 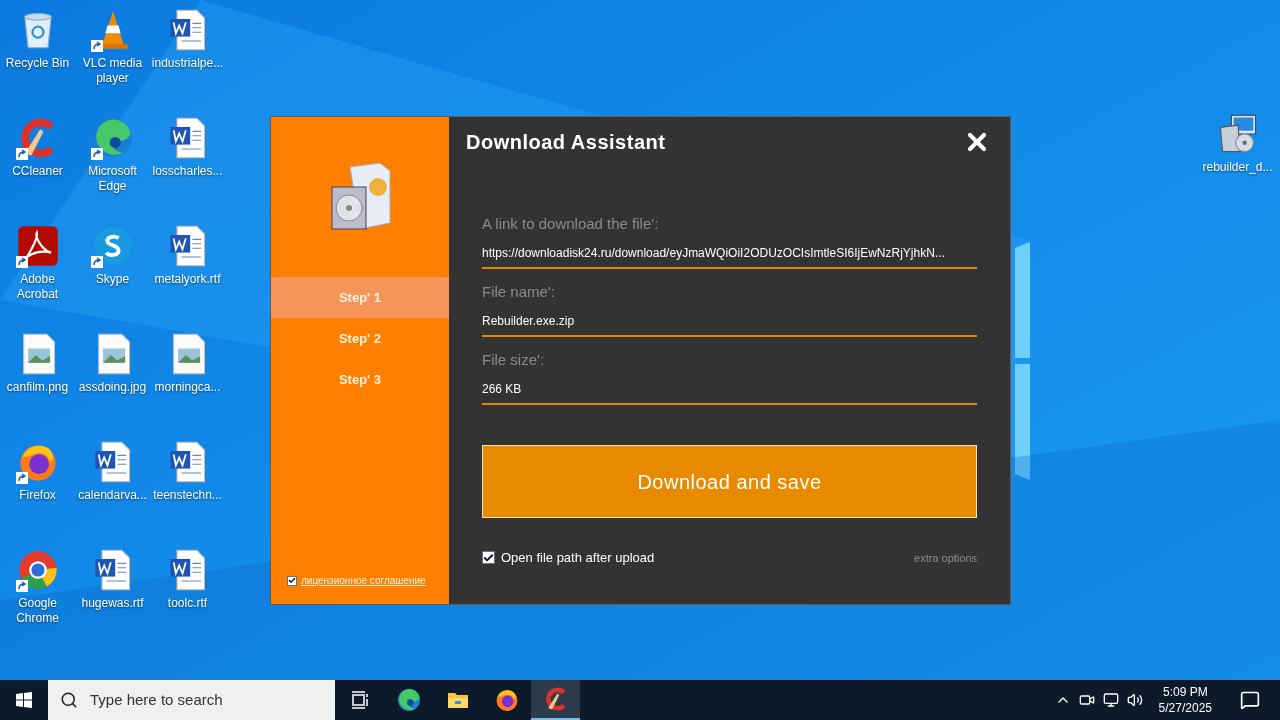 What do you see at coordinates (359, 700) in the screenshot?
I see `task-view-icon` at bounding box center [359, 700].